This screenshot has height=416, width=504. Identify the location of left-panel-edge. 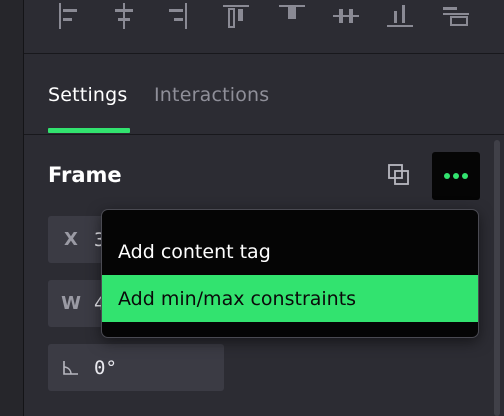
(12, 208).